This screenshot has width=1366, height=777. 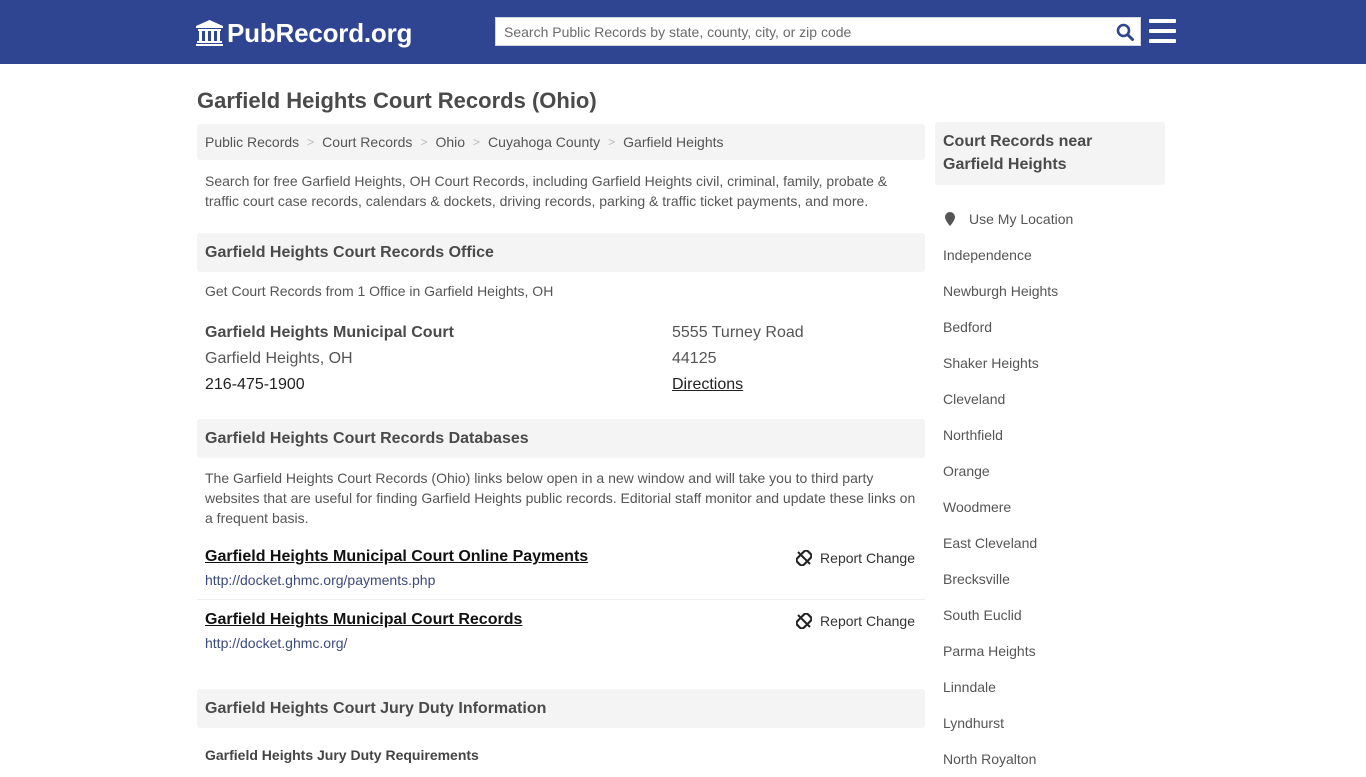 I want to click on nearby-location-link: Woodmere, so click(x=977, y=507).